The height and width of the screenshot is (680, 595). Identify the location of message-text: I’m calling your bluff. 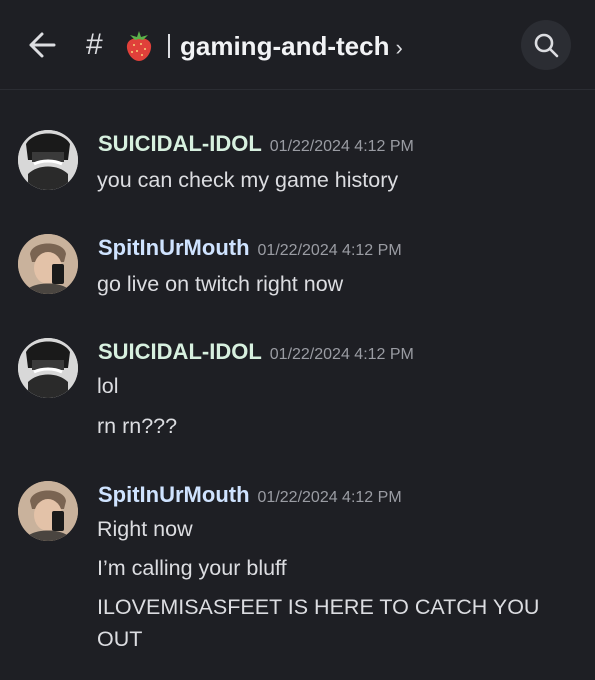
(192, 568).